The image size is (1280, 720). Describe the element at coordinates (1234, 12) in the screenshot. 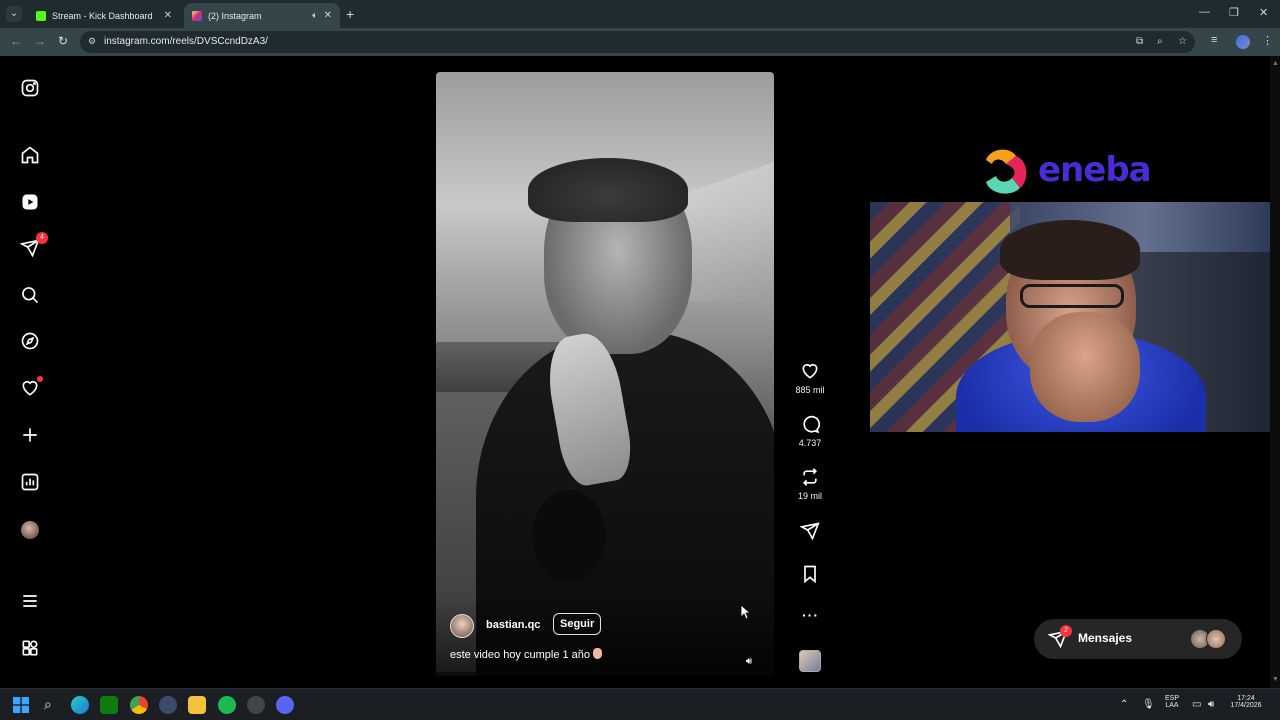

I see `restore-button: ❐` at that location.